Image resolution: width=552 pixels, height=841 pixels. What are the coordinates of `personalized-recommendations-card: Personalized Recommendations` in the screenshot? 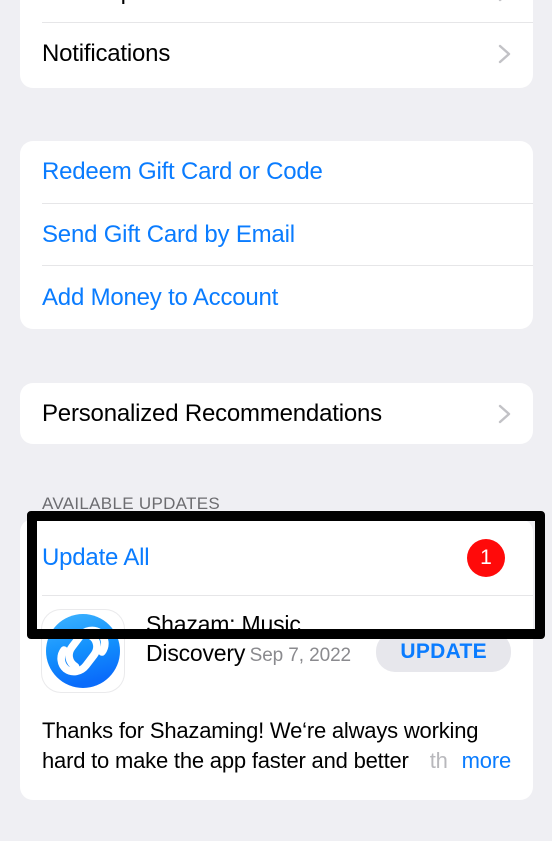 It's located at (276, 413).